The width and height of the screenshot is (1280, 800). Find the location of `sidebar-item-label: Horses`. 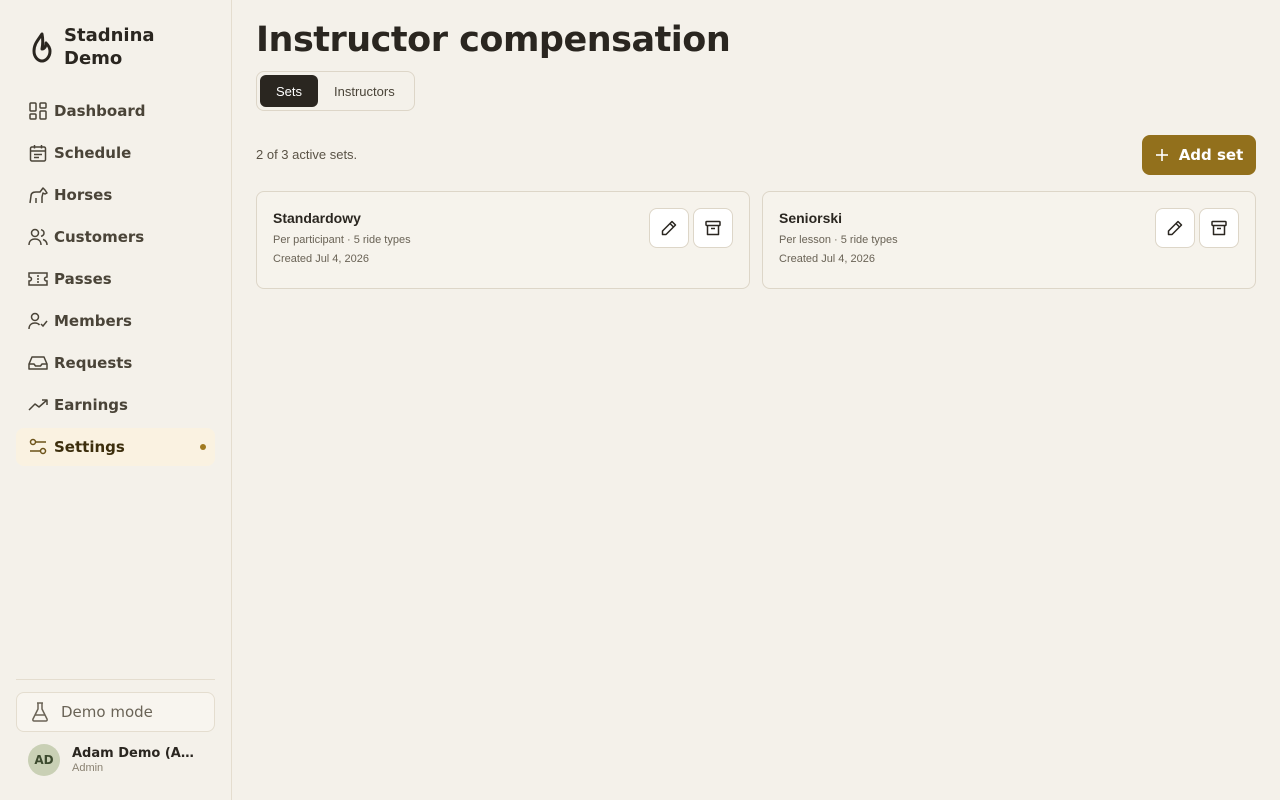

sidebar-item-label: Horses is located at coordinates (83, 195).